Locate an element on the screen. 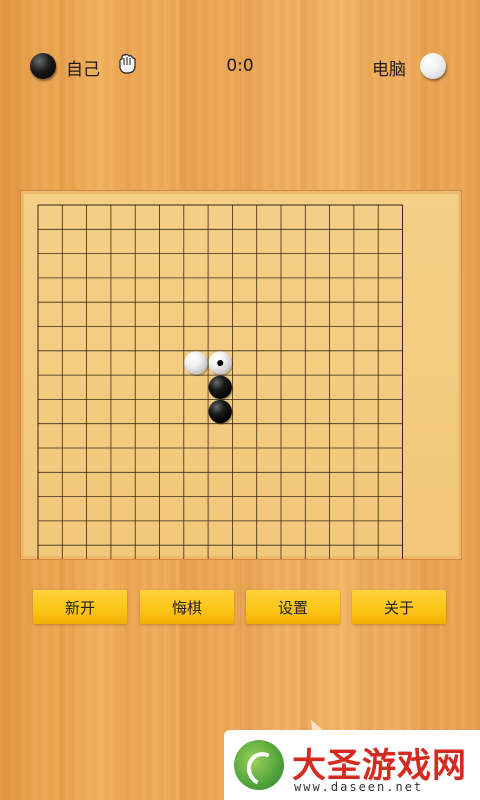 Image resolution: width=480 pixels, height=800 pixels. about-button: 关于 is located at coordinates (399, 607).